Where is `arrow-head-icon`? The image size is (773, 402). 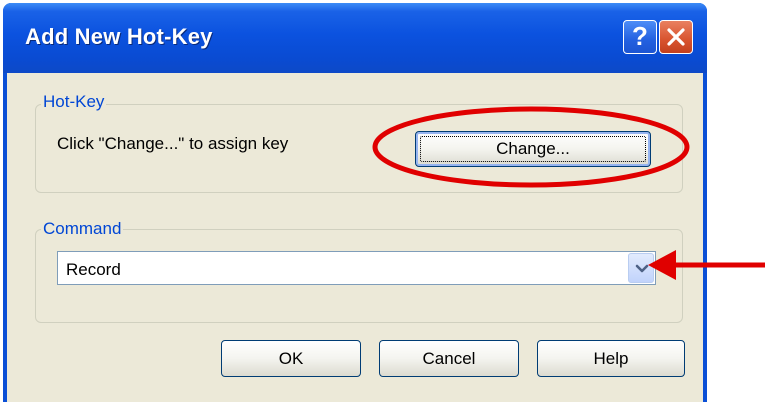
arrow-head-icon is located at coordinates (662, 265).